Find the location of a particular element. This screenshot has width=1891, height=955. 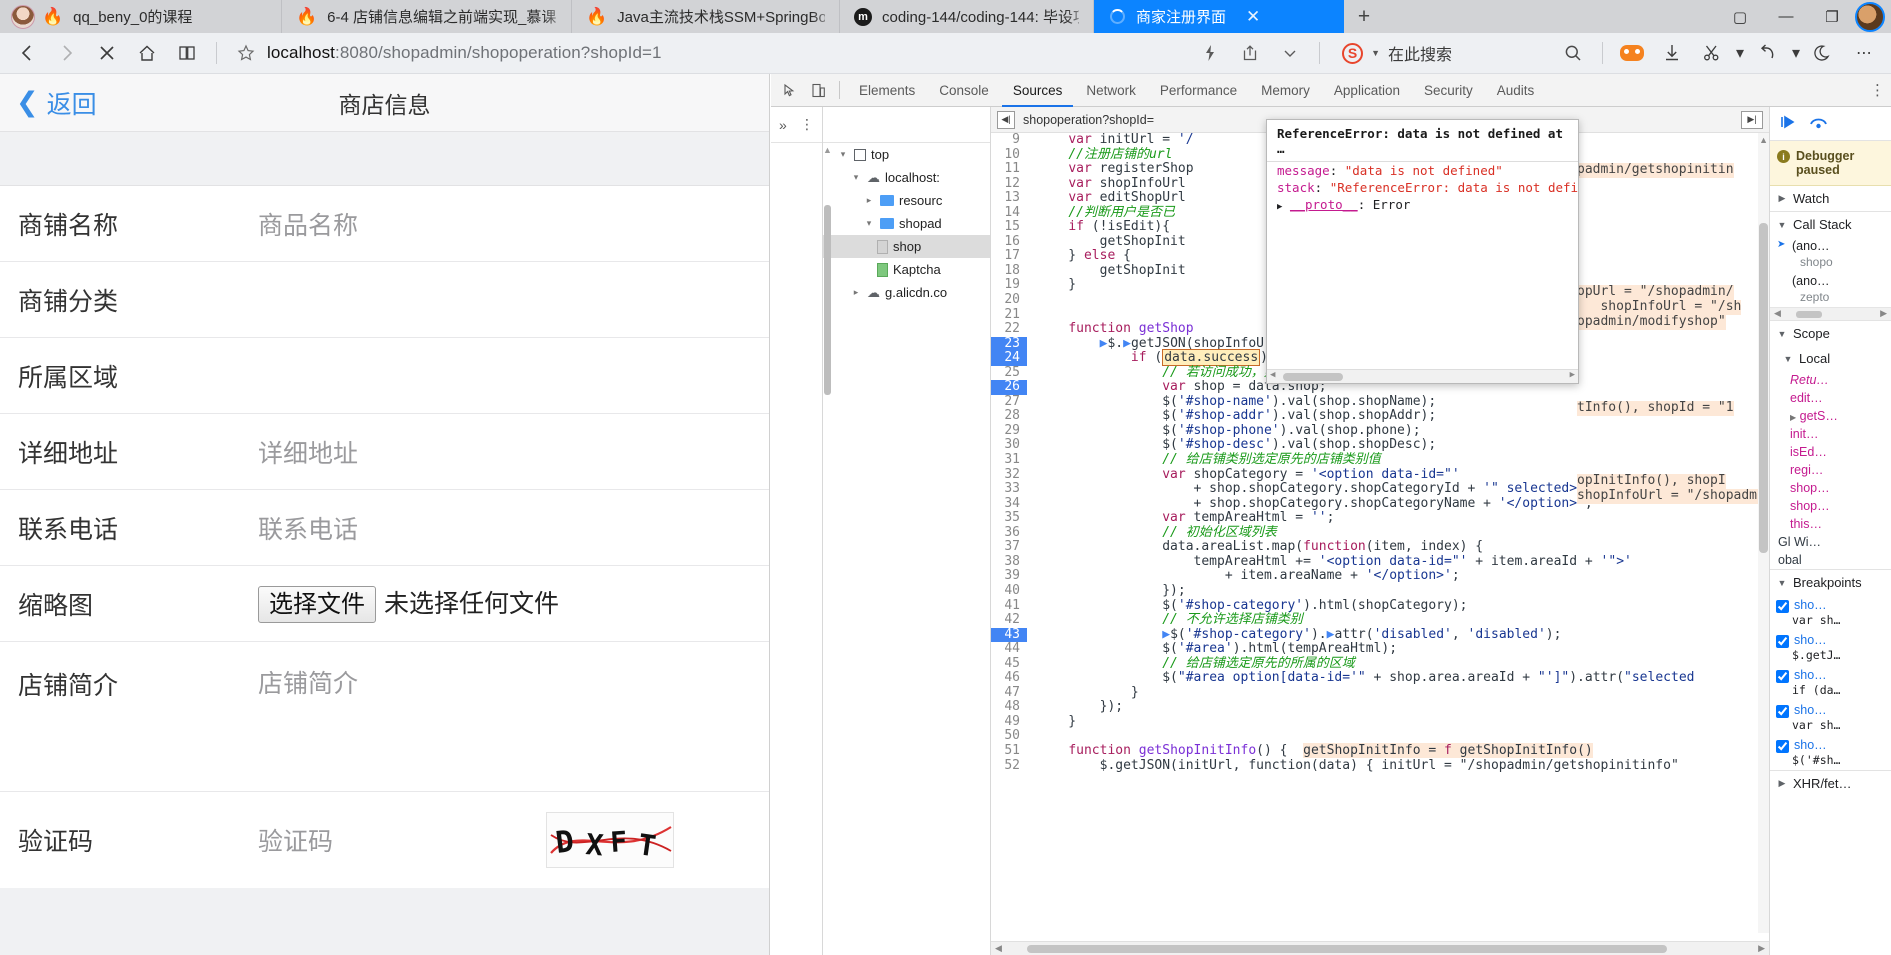

line-number: 38 is located at coordinates (1009, 562).